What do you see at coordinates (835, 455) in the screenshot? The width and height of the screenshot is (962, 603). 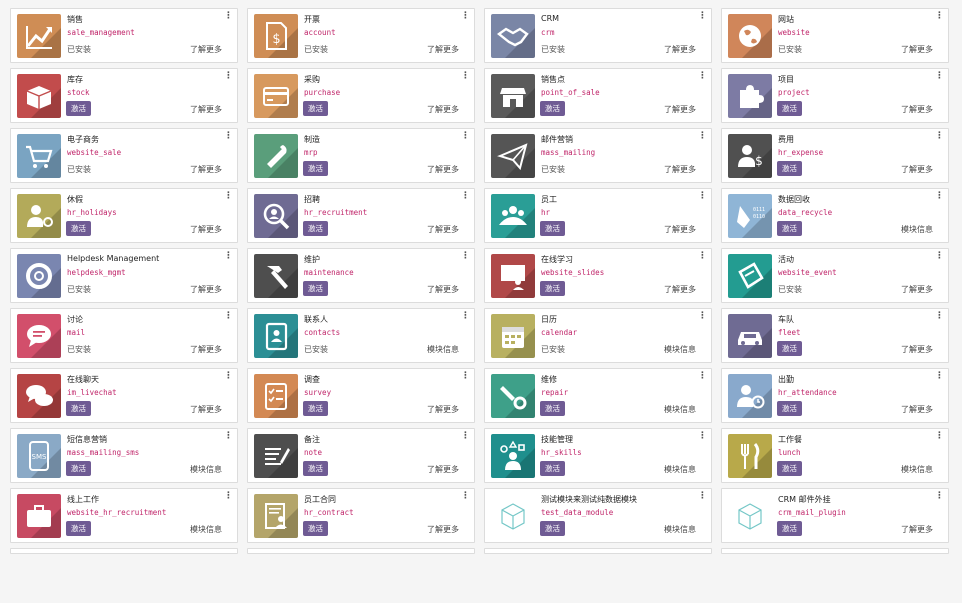 I see `app-card-lunch: ⋮ 工作餐 lunch 激活 模块信息` at bounding box center [835, 455].